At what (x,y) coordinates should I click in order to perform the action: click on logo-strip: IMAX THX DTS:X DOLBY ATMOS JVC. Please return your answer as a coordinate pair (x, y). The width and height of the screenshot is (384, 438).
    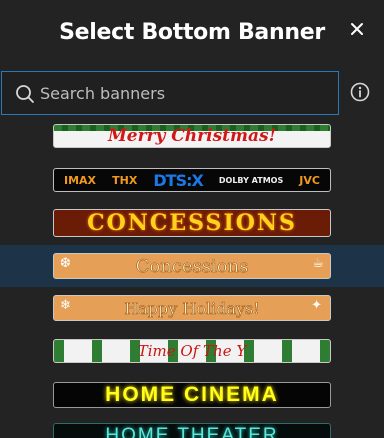
    Looking at the image, I should click on (192, 180).